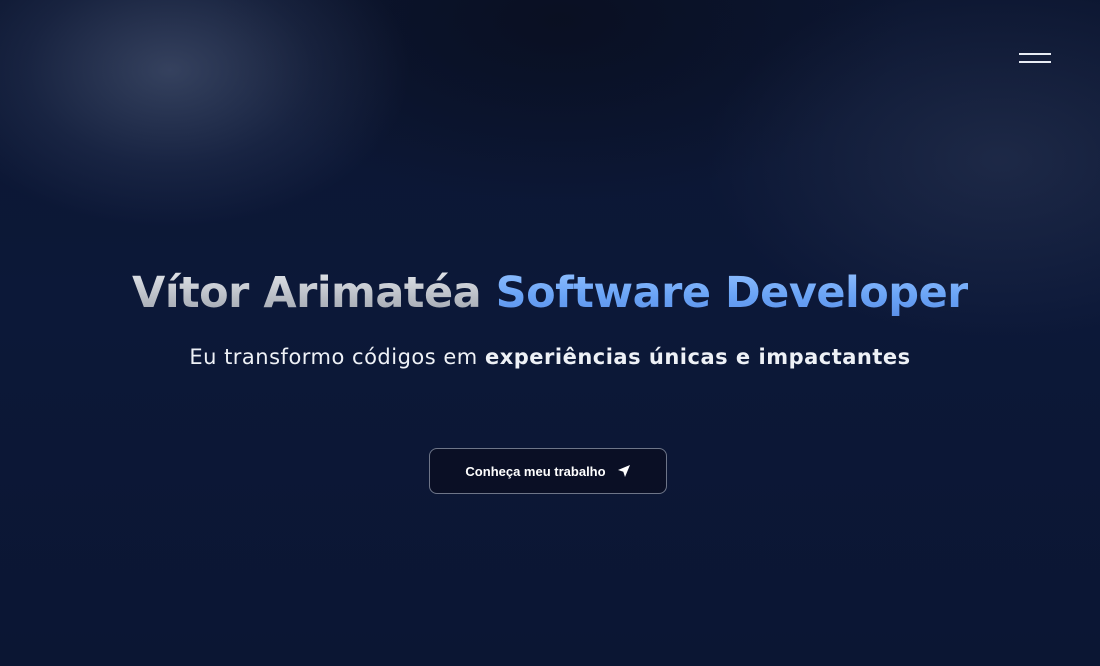  Describe the element at coordinates (535, 471) in the screenshot. I see `view-work-button-label: Conheça meu trabalho` at that location.